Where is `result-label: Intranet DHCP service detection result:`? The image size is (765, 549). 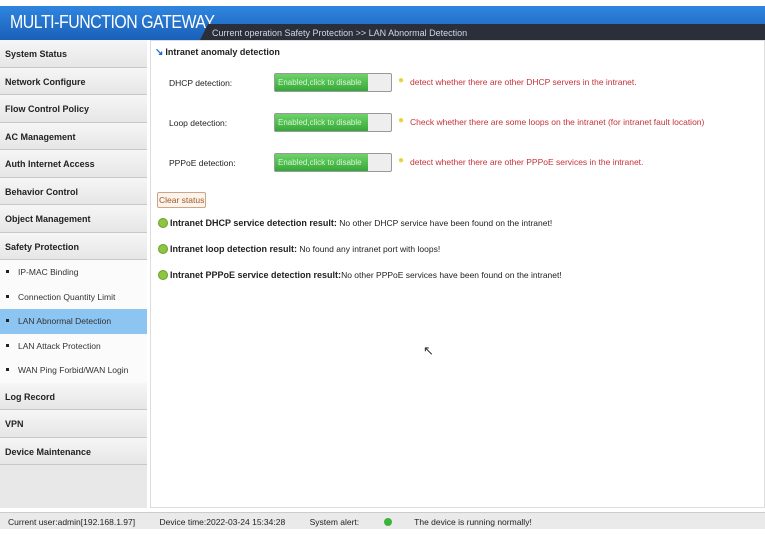
result-label: Intranet DHCP service detection result: is located at coordinates (253, 223).